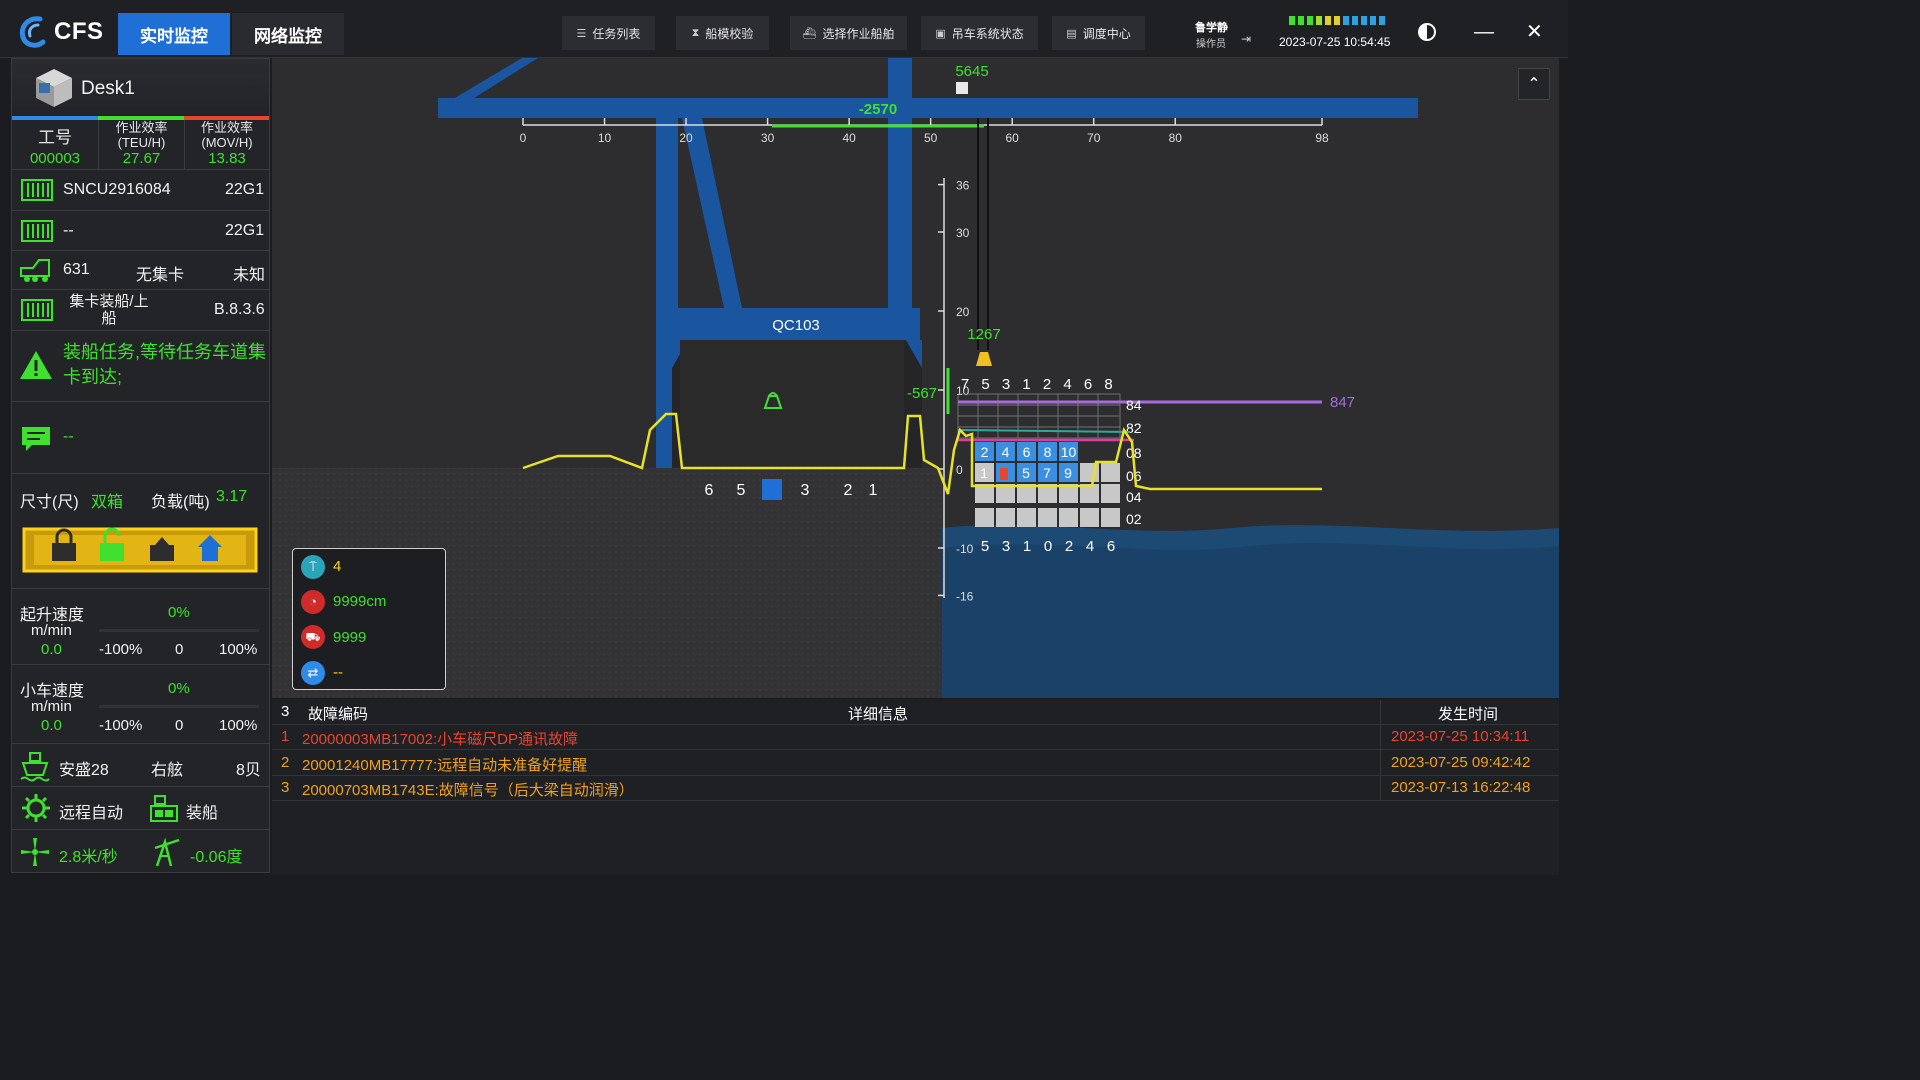 Image resolution: width=1920 pixels, height=1080 pixels. I want to click on signal-strength-indicator, so click(1337, 20).